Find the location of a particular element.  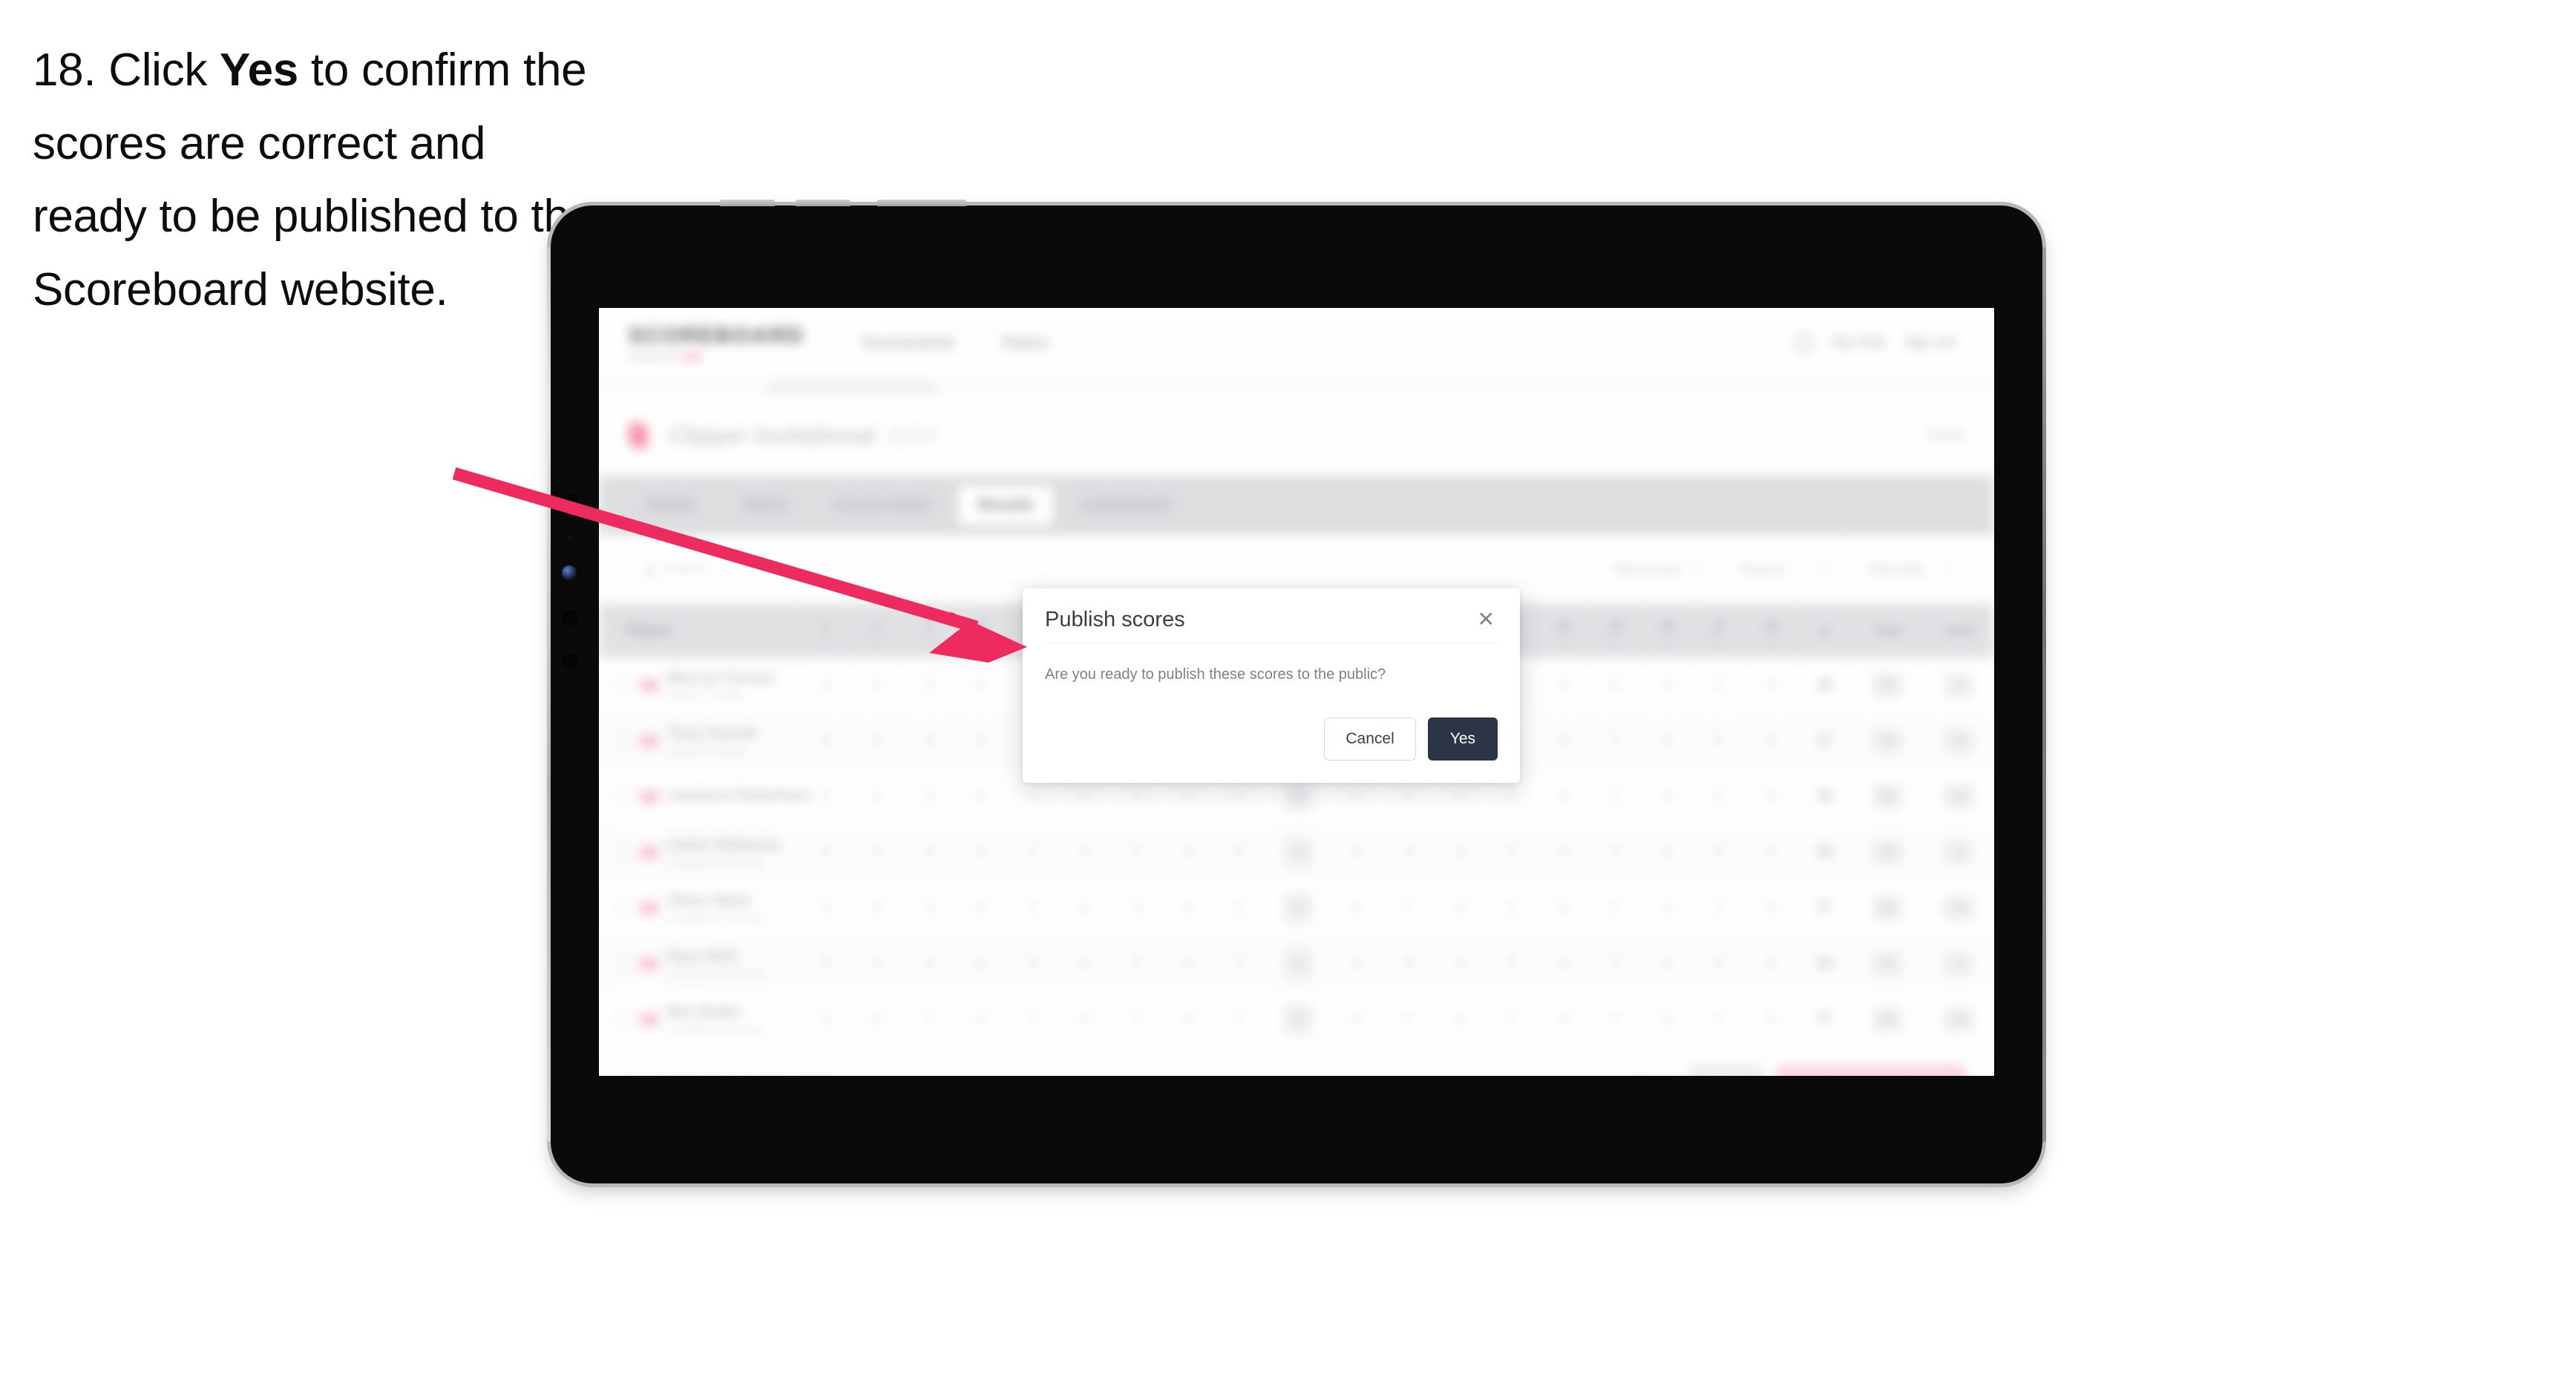

ambient-sensor-icon is located at coordinates (570, 537).